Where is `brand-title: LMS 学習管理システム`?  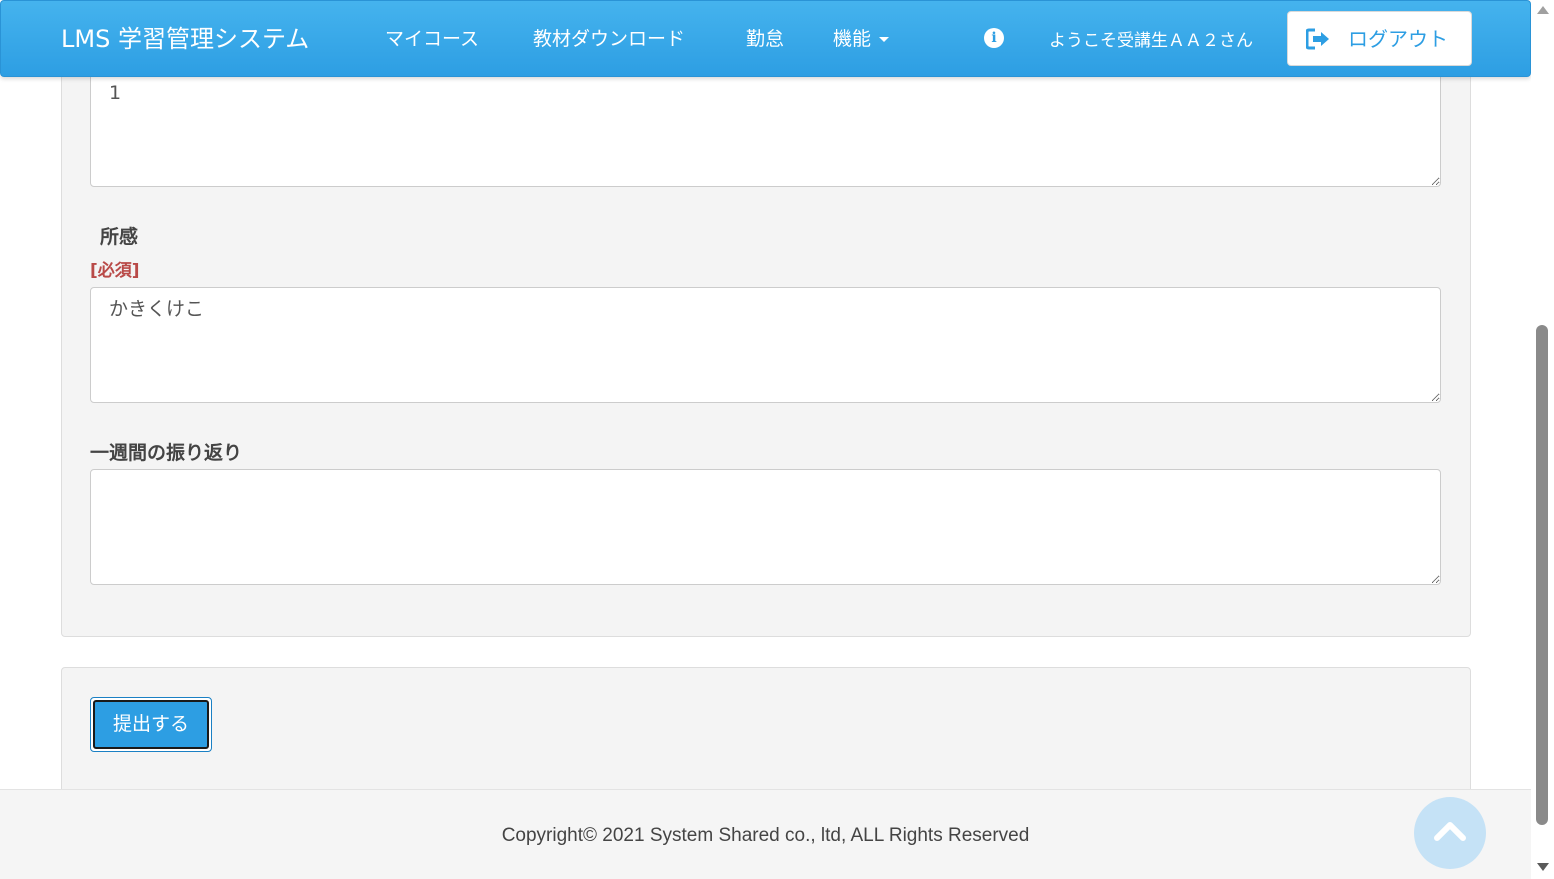 brand-title: LMS 学習管理システム is located at coordinates (185, 39).